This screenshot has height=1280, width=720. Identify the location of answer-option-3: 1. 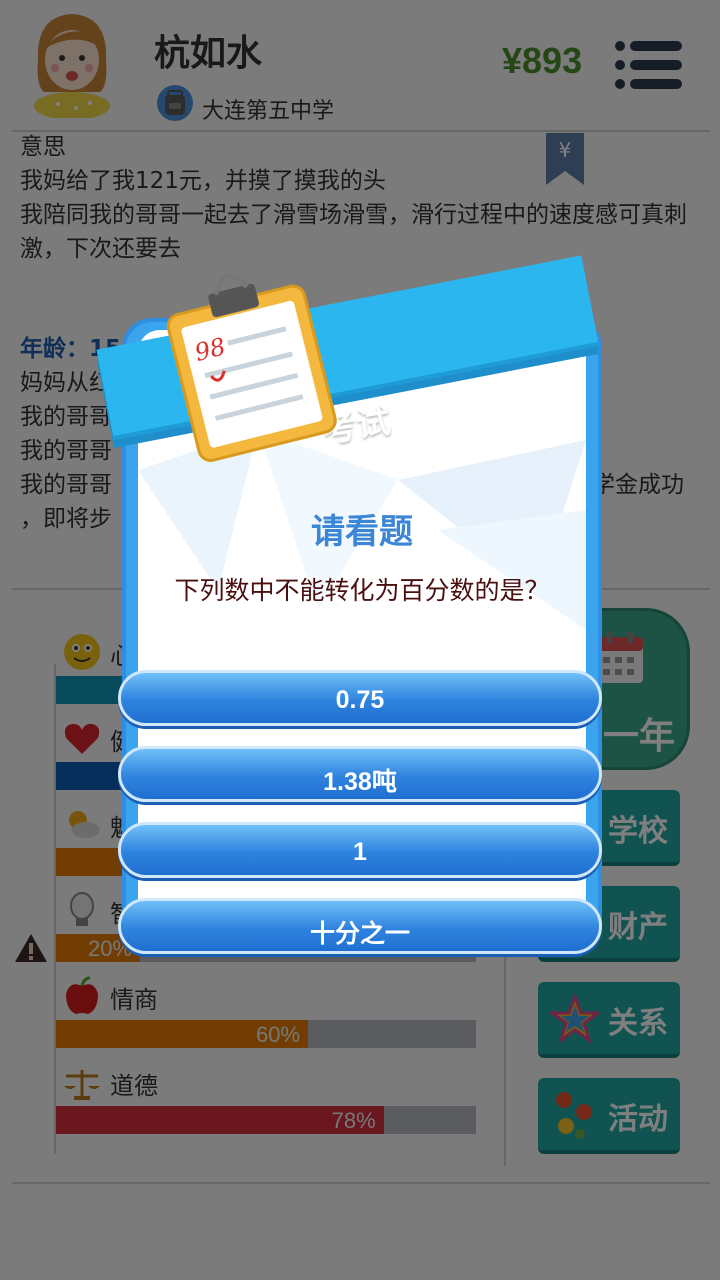
(360, 850).